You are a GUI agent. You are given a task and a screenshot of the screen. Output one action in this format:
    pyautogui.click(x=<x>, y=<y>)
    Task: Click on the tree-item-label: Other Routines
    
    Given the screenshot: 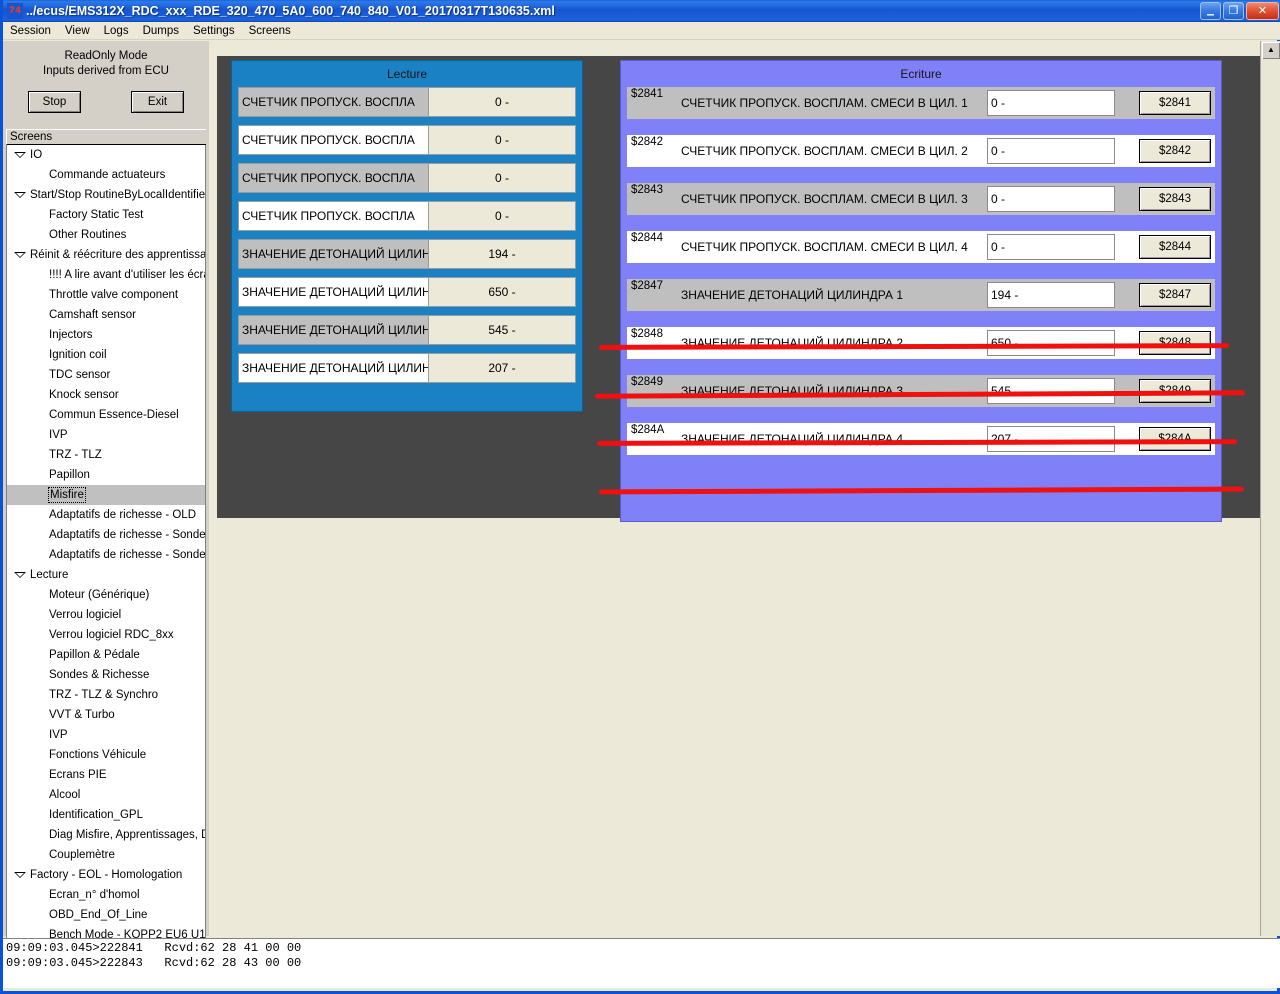 What is the action you would take?
    pyautogui.click(x=88, y=235)
    